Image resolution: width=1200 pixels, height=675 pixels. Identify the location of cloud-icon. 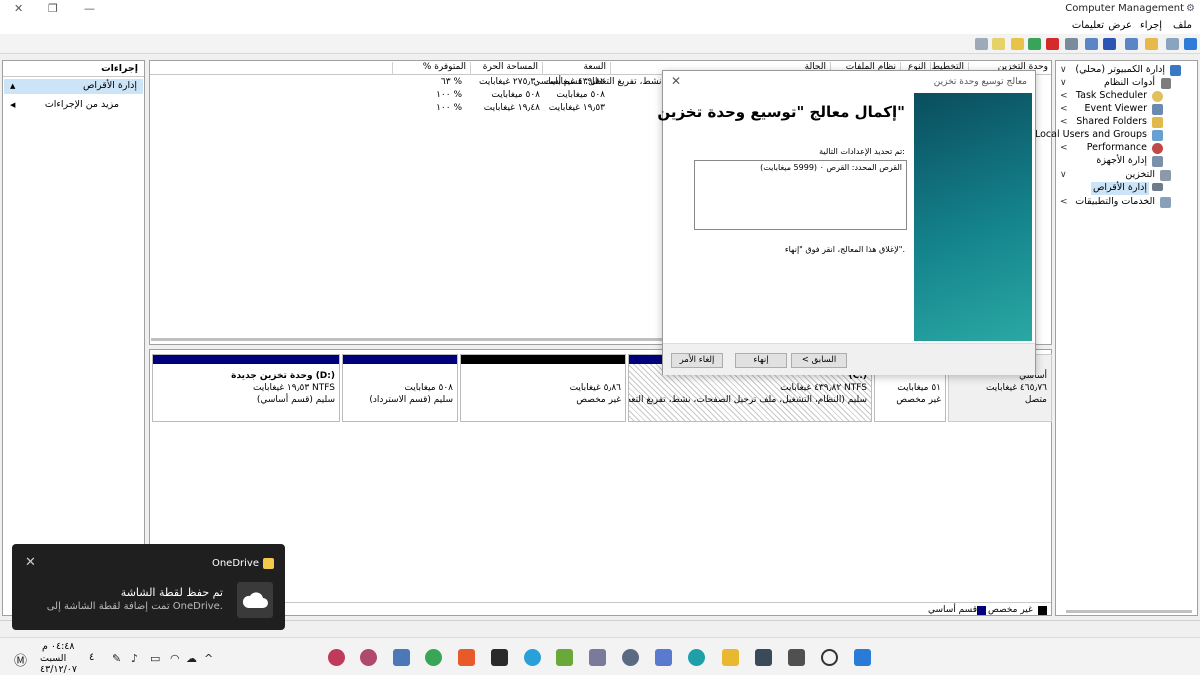
(255, 600).